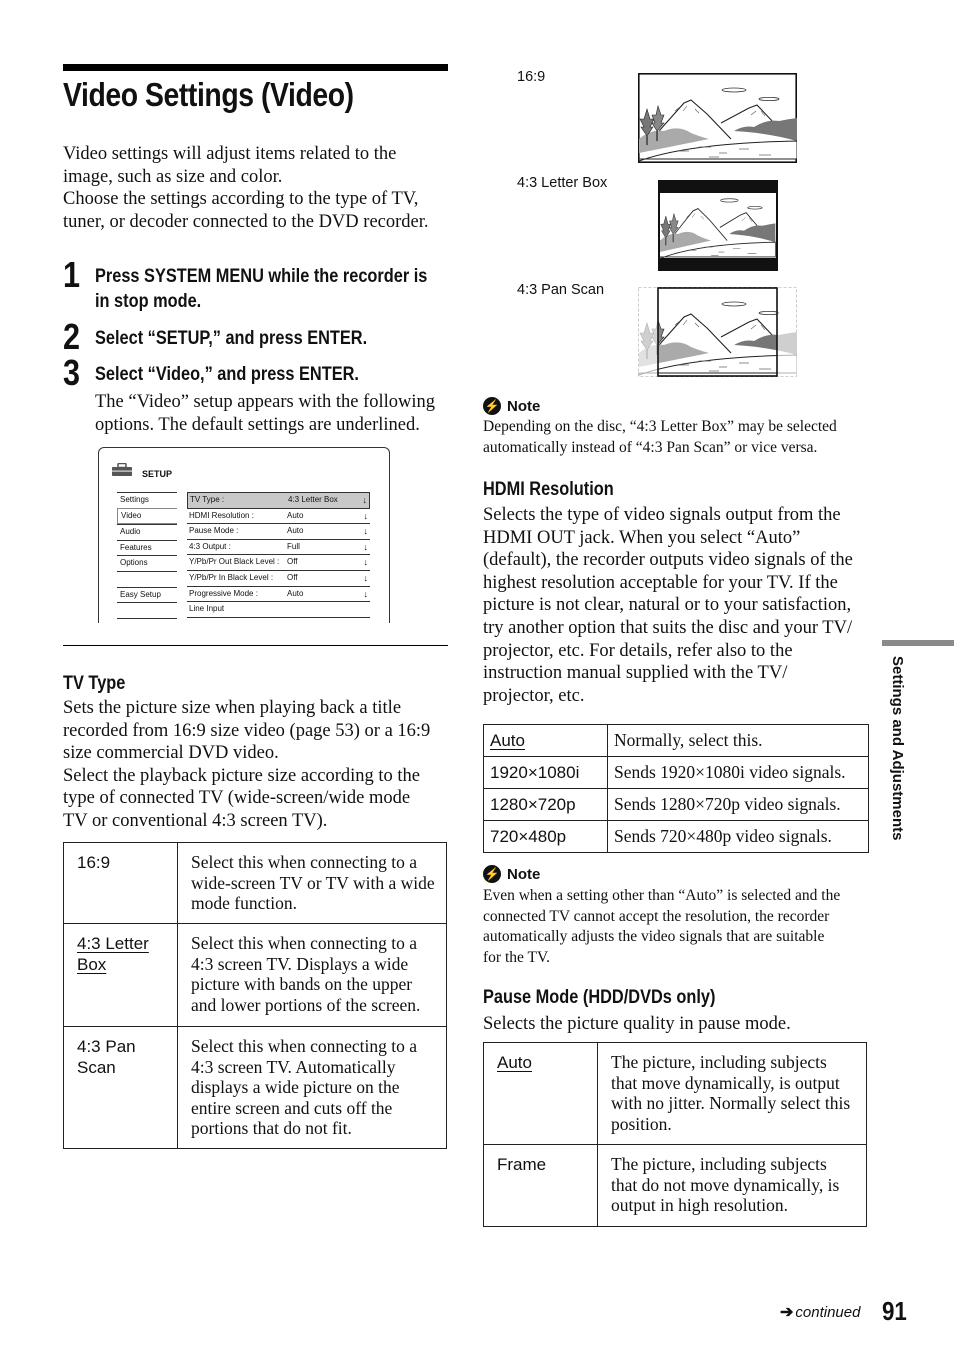 This screenshot has height=1352, width=954. I want to click on step-number: 2, so click(72, 336).